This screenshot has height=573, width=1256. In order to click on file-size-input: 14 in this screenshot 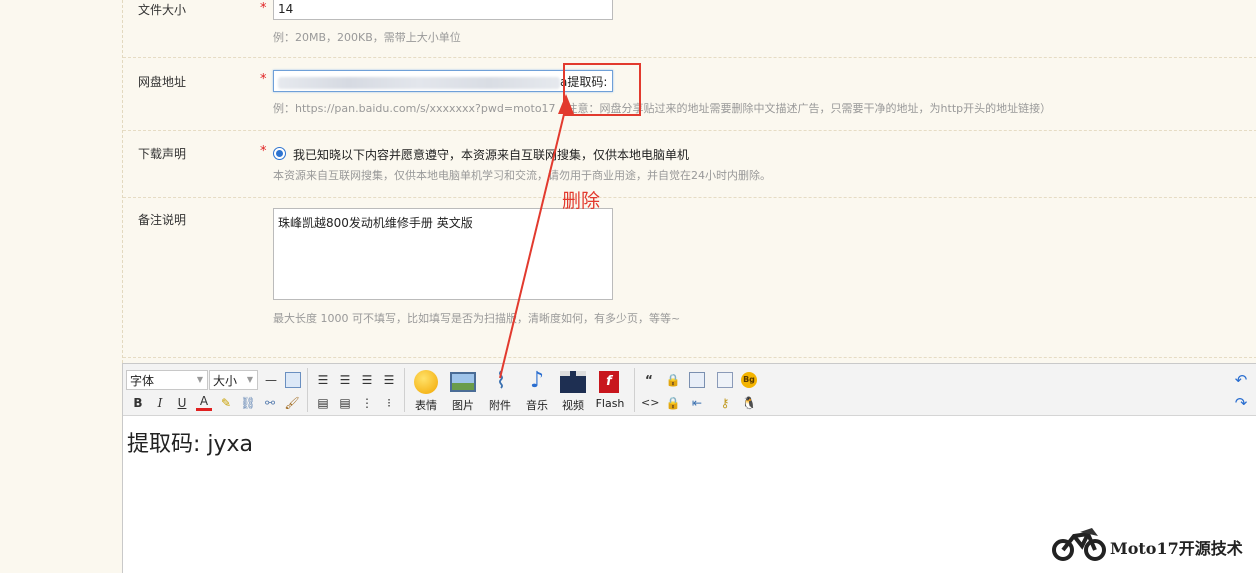, I will do `click(443, 10)`.